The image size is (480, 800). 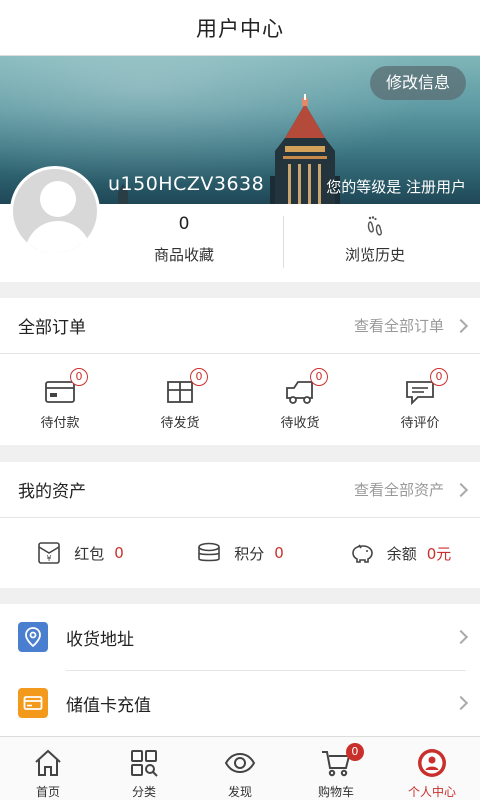 I want to click on home-icon, so click(x=48, y=762).